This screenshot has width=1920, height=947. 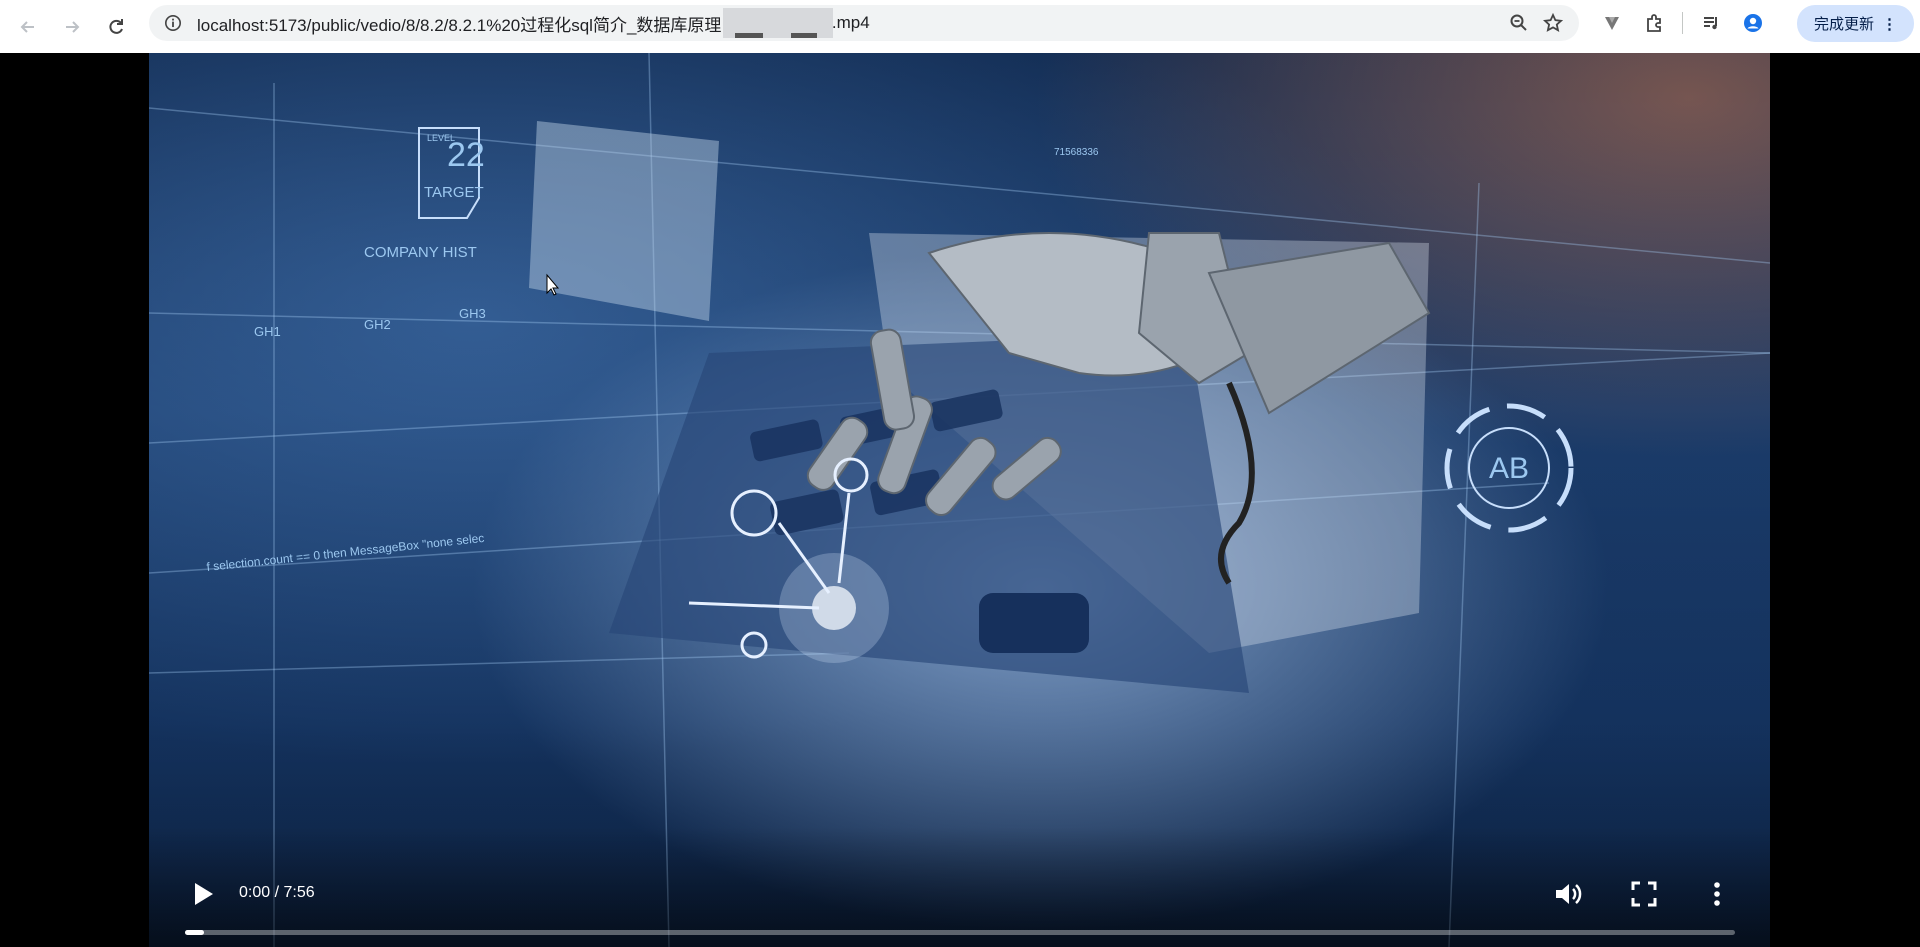 What do you see at coordinates (1717, 894) in the screenshot?
I see `more-options-icon` at bounding box center [1717, 894].